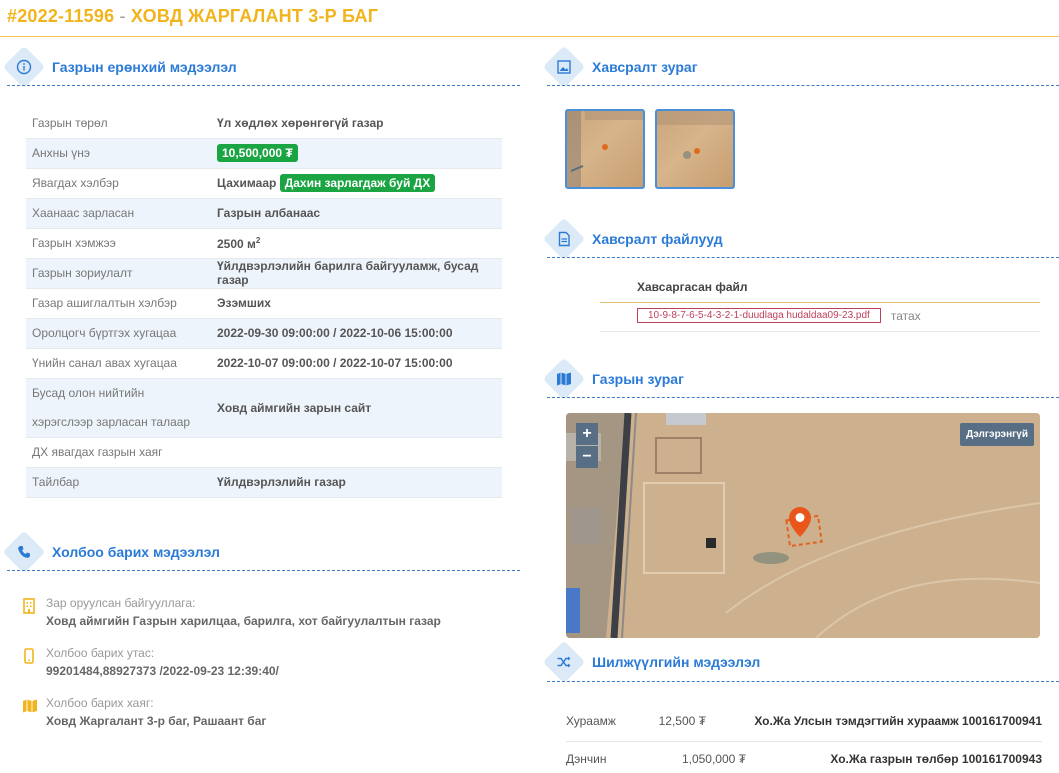  Describe the element at coordinates (564, 239) in the screenshot. I see `file-icon` at that location.